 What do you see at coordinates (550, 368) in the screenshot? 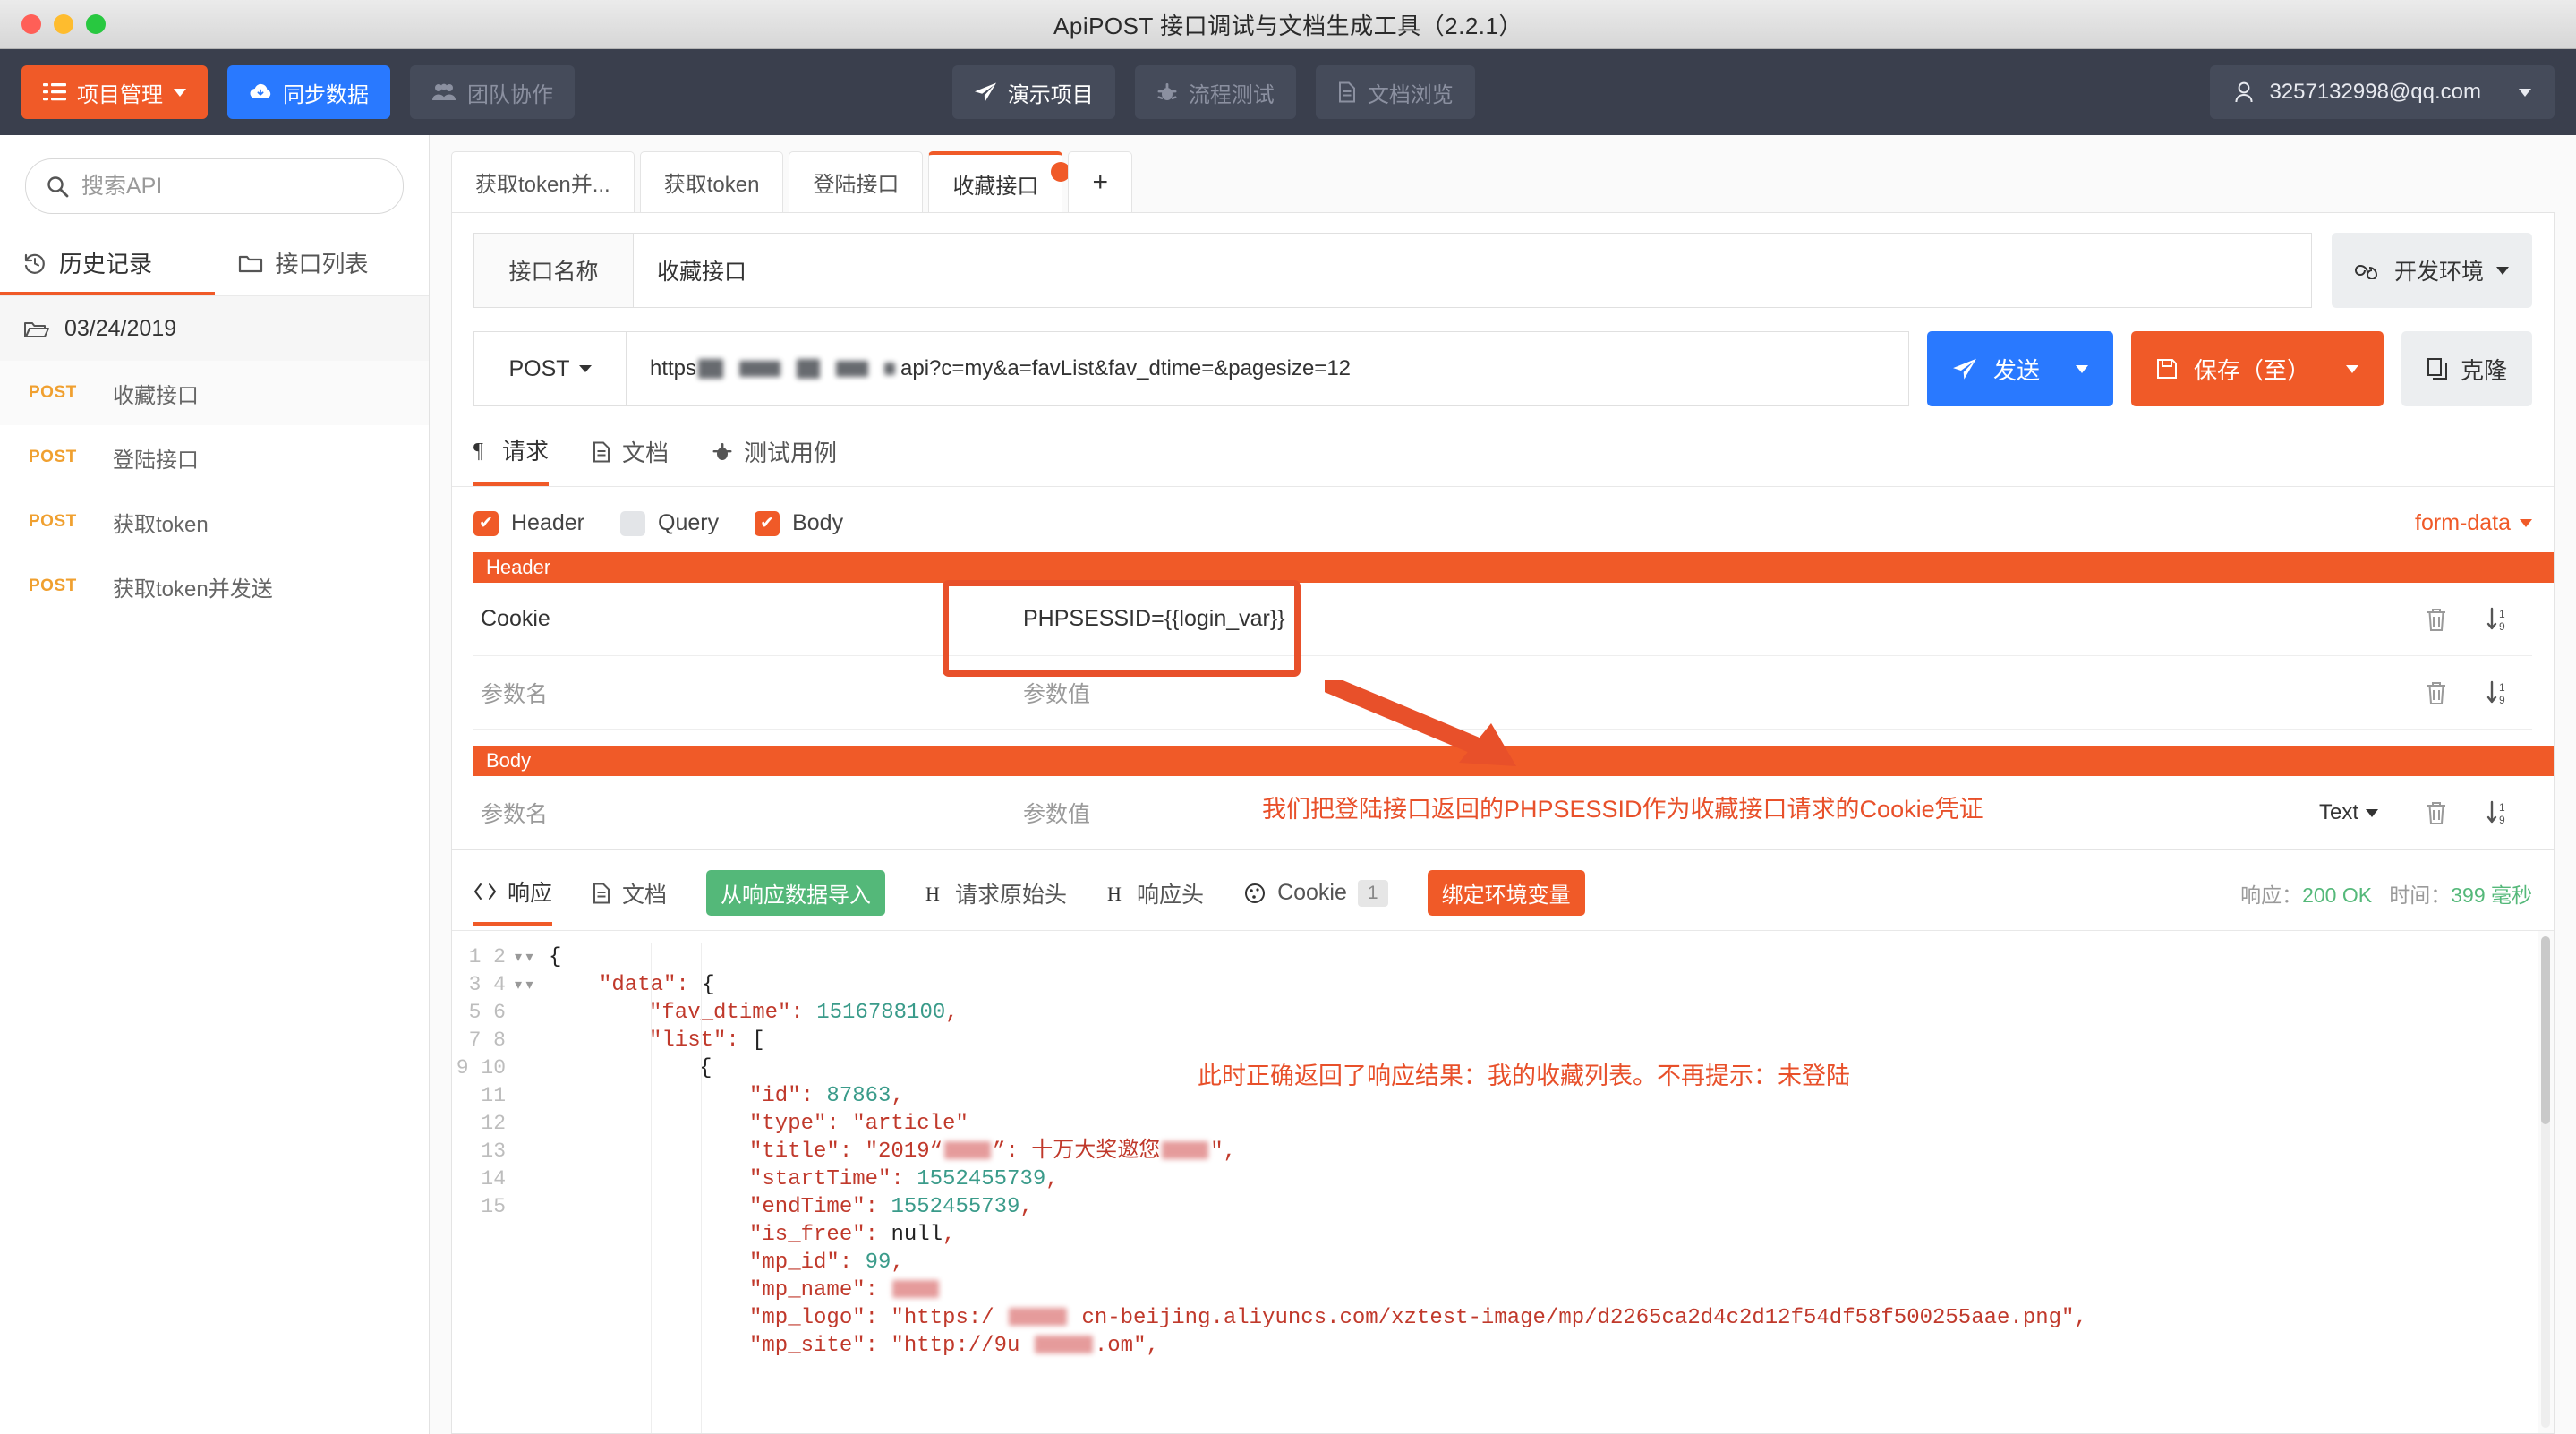
I see `http-method-selector: POST` at bounding box center [550, 368].